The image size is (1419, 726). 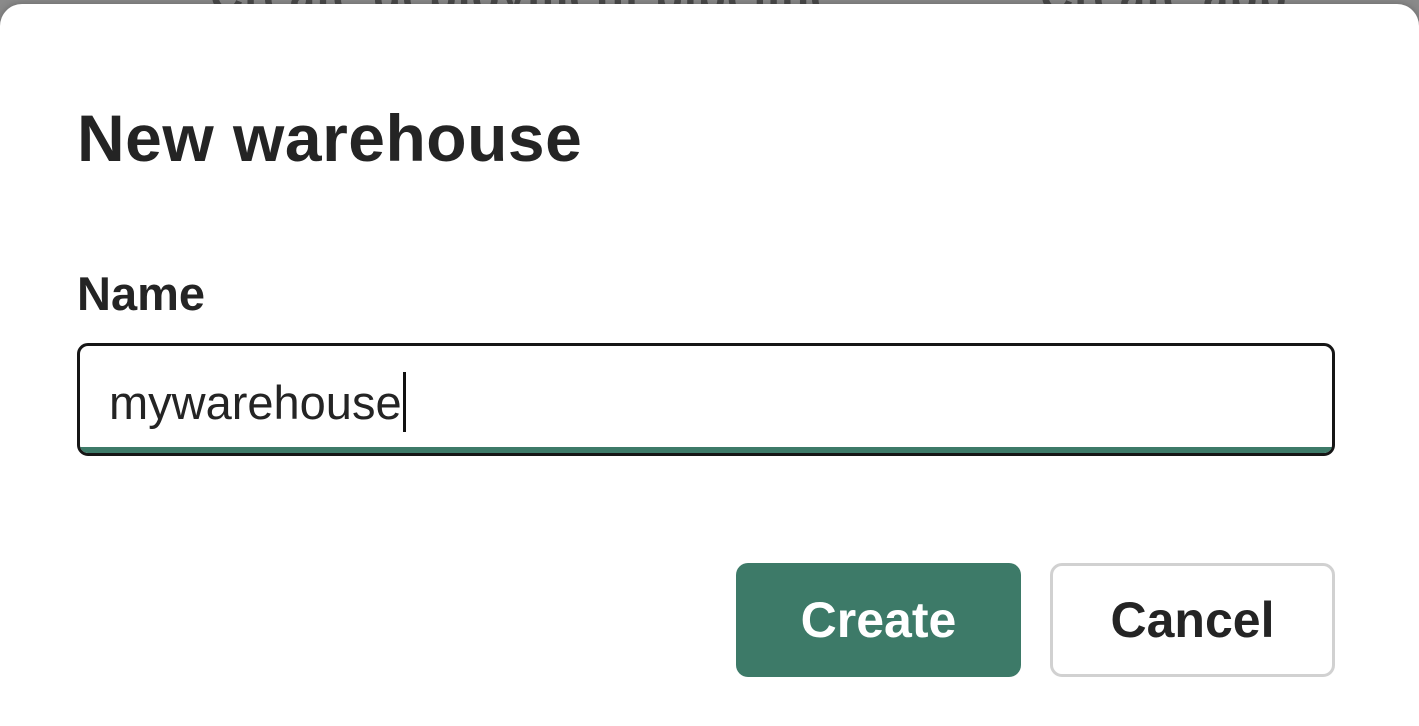 I want to click on create-button: Create, so click(x=878, y=620).